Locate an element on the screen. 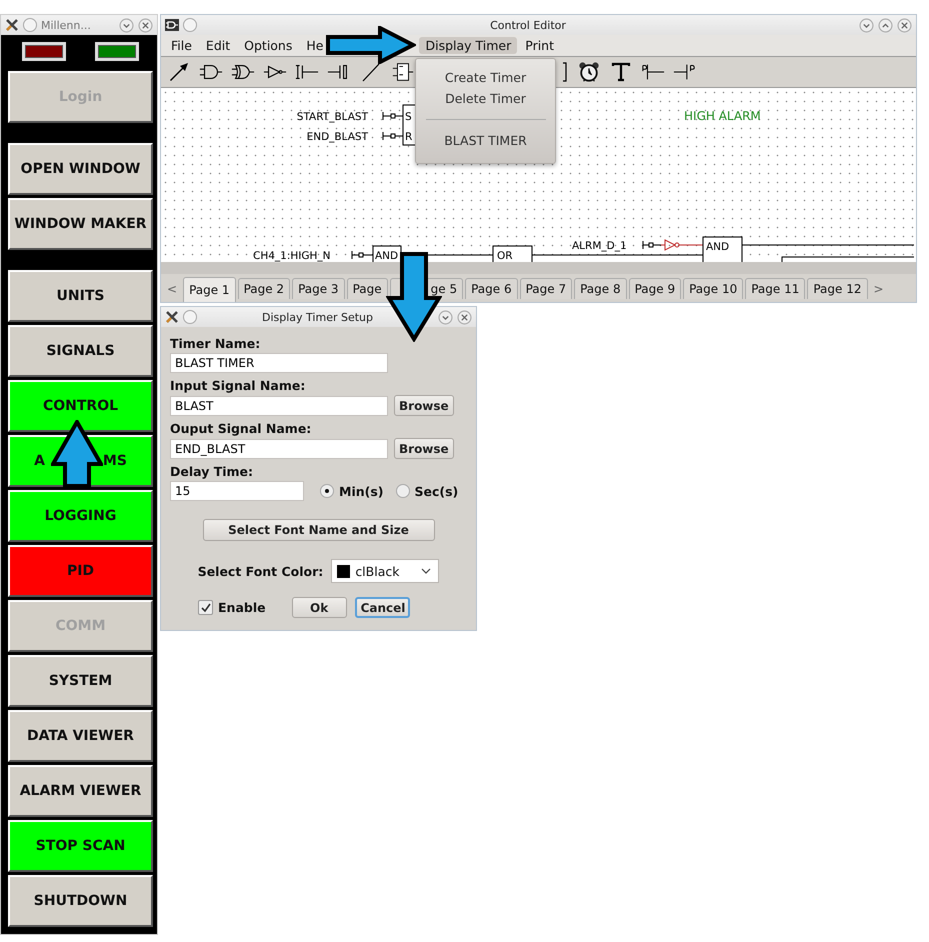 The image size is (929, 942). diagram-text: HIGH ALARM is located at coordinates (722, 116).